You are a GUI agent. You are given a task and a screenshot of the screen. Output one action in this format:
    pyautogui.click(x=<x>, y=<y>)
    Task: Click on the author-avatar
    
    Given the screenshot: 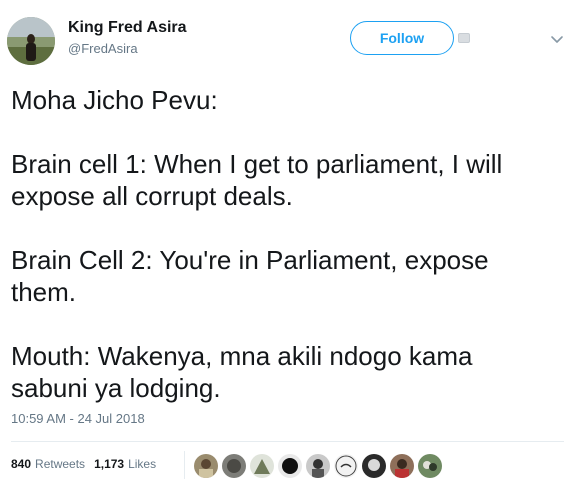 What is the action you would take?
    pyautogui.click(x=31, y=41)
    